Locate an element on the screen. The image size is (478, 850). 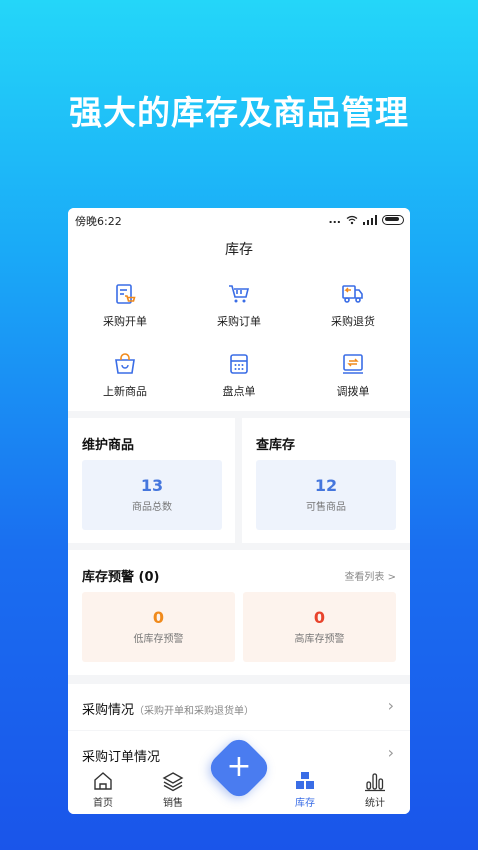
battery-icon is located at coordinates (393, 219).